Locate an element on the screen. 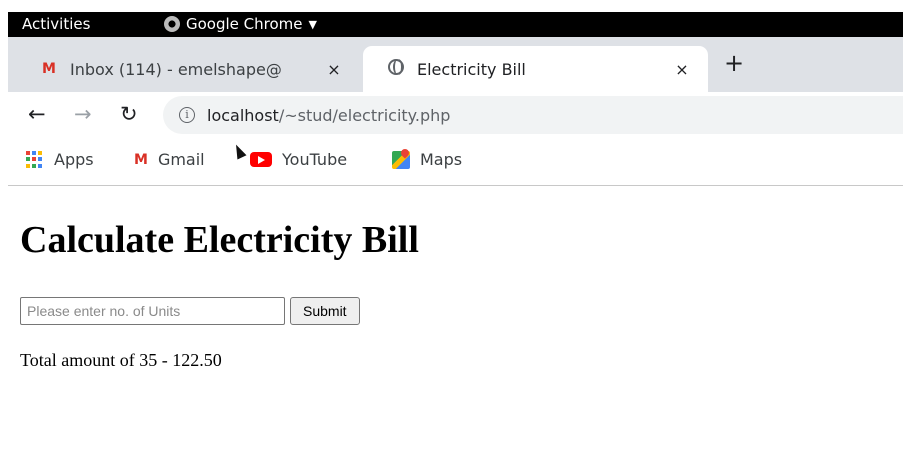 This screenshot has height=470, width=903. back-arrow-icon: ← is located at coordinates (37, 114).